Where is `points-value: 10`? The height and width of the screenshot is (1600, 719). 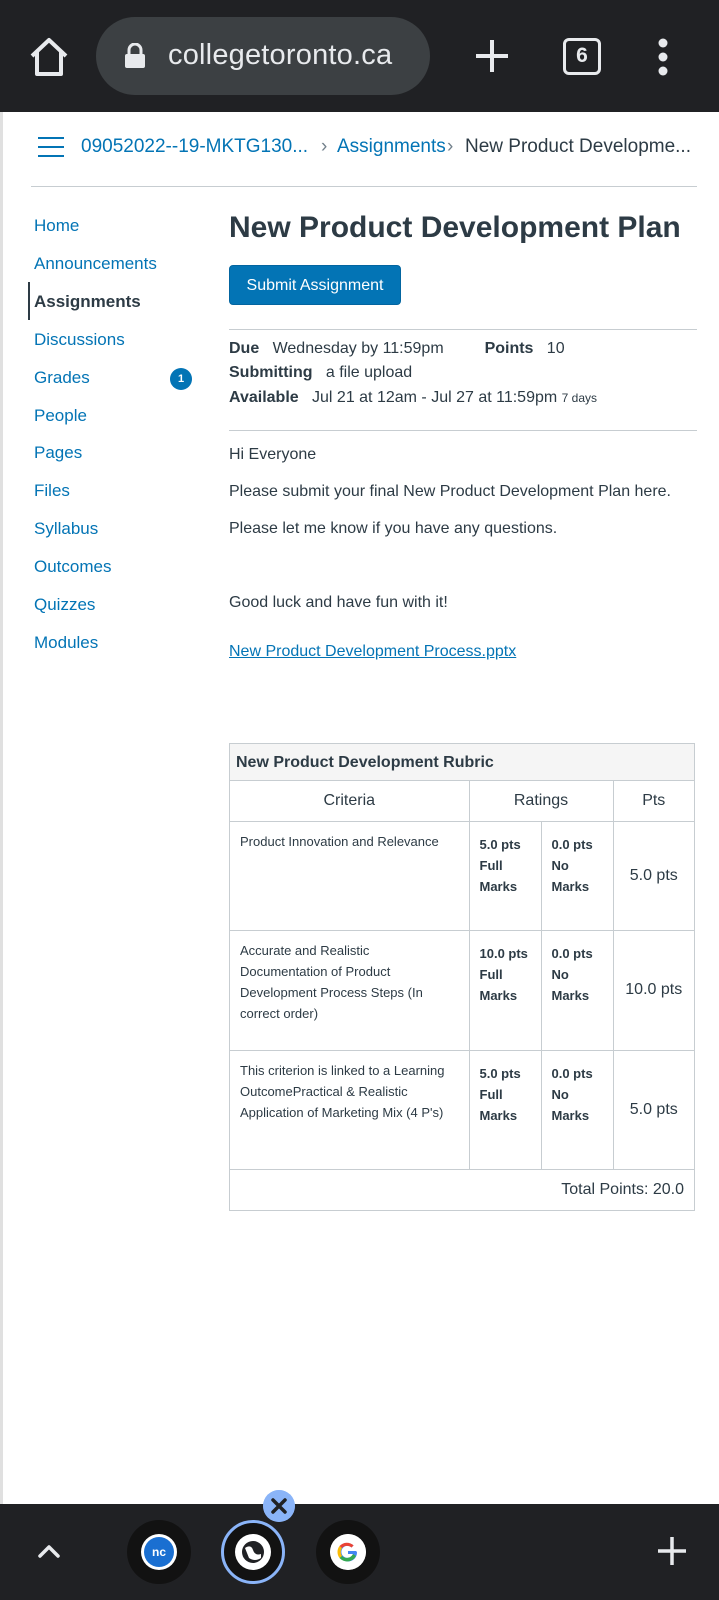 points-value: 10 is located at coordinates (555, 348).